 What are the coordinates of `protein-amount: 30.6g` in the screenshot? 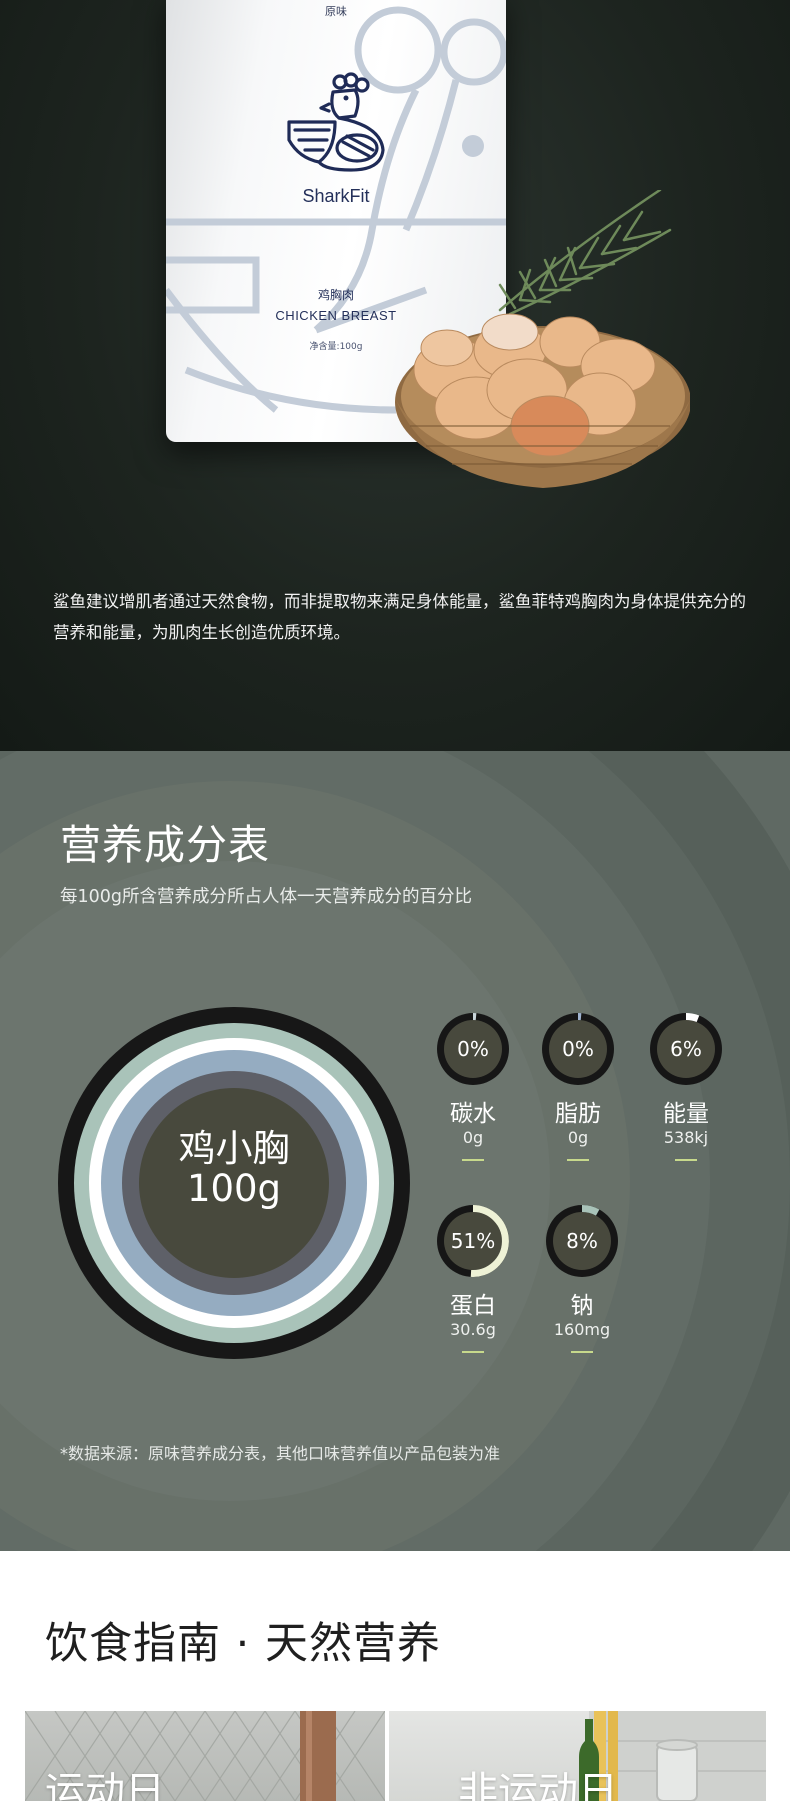 It's located at (473, 1329).